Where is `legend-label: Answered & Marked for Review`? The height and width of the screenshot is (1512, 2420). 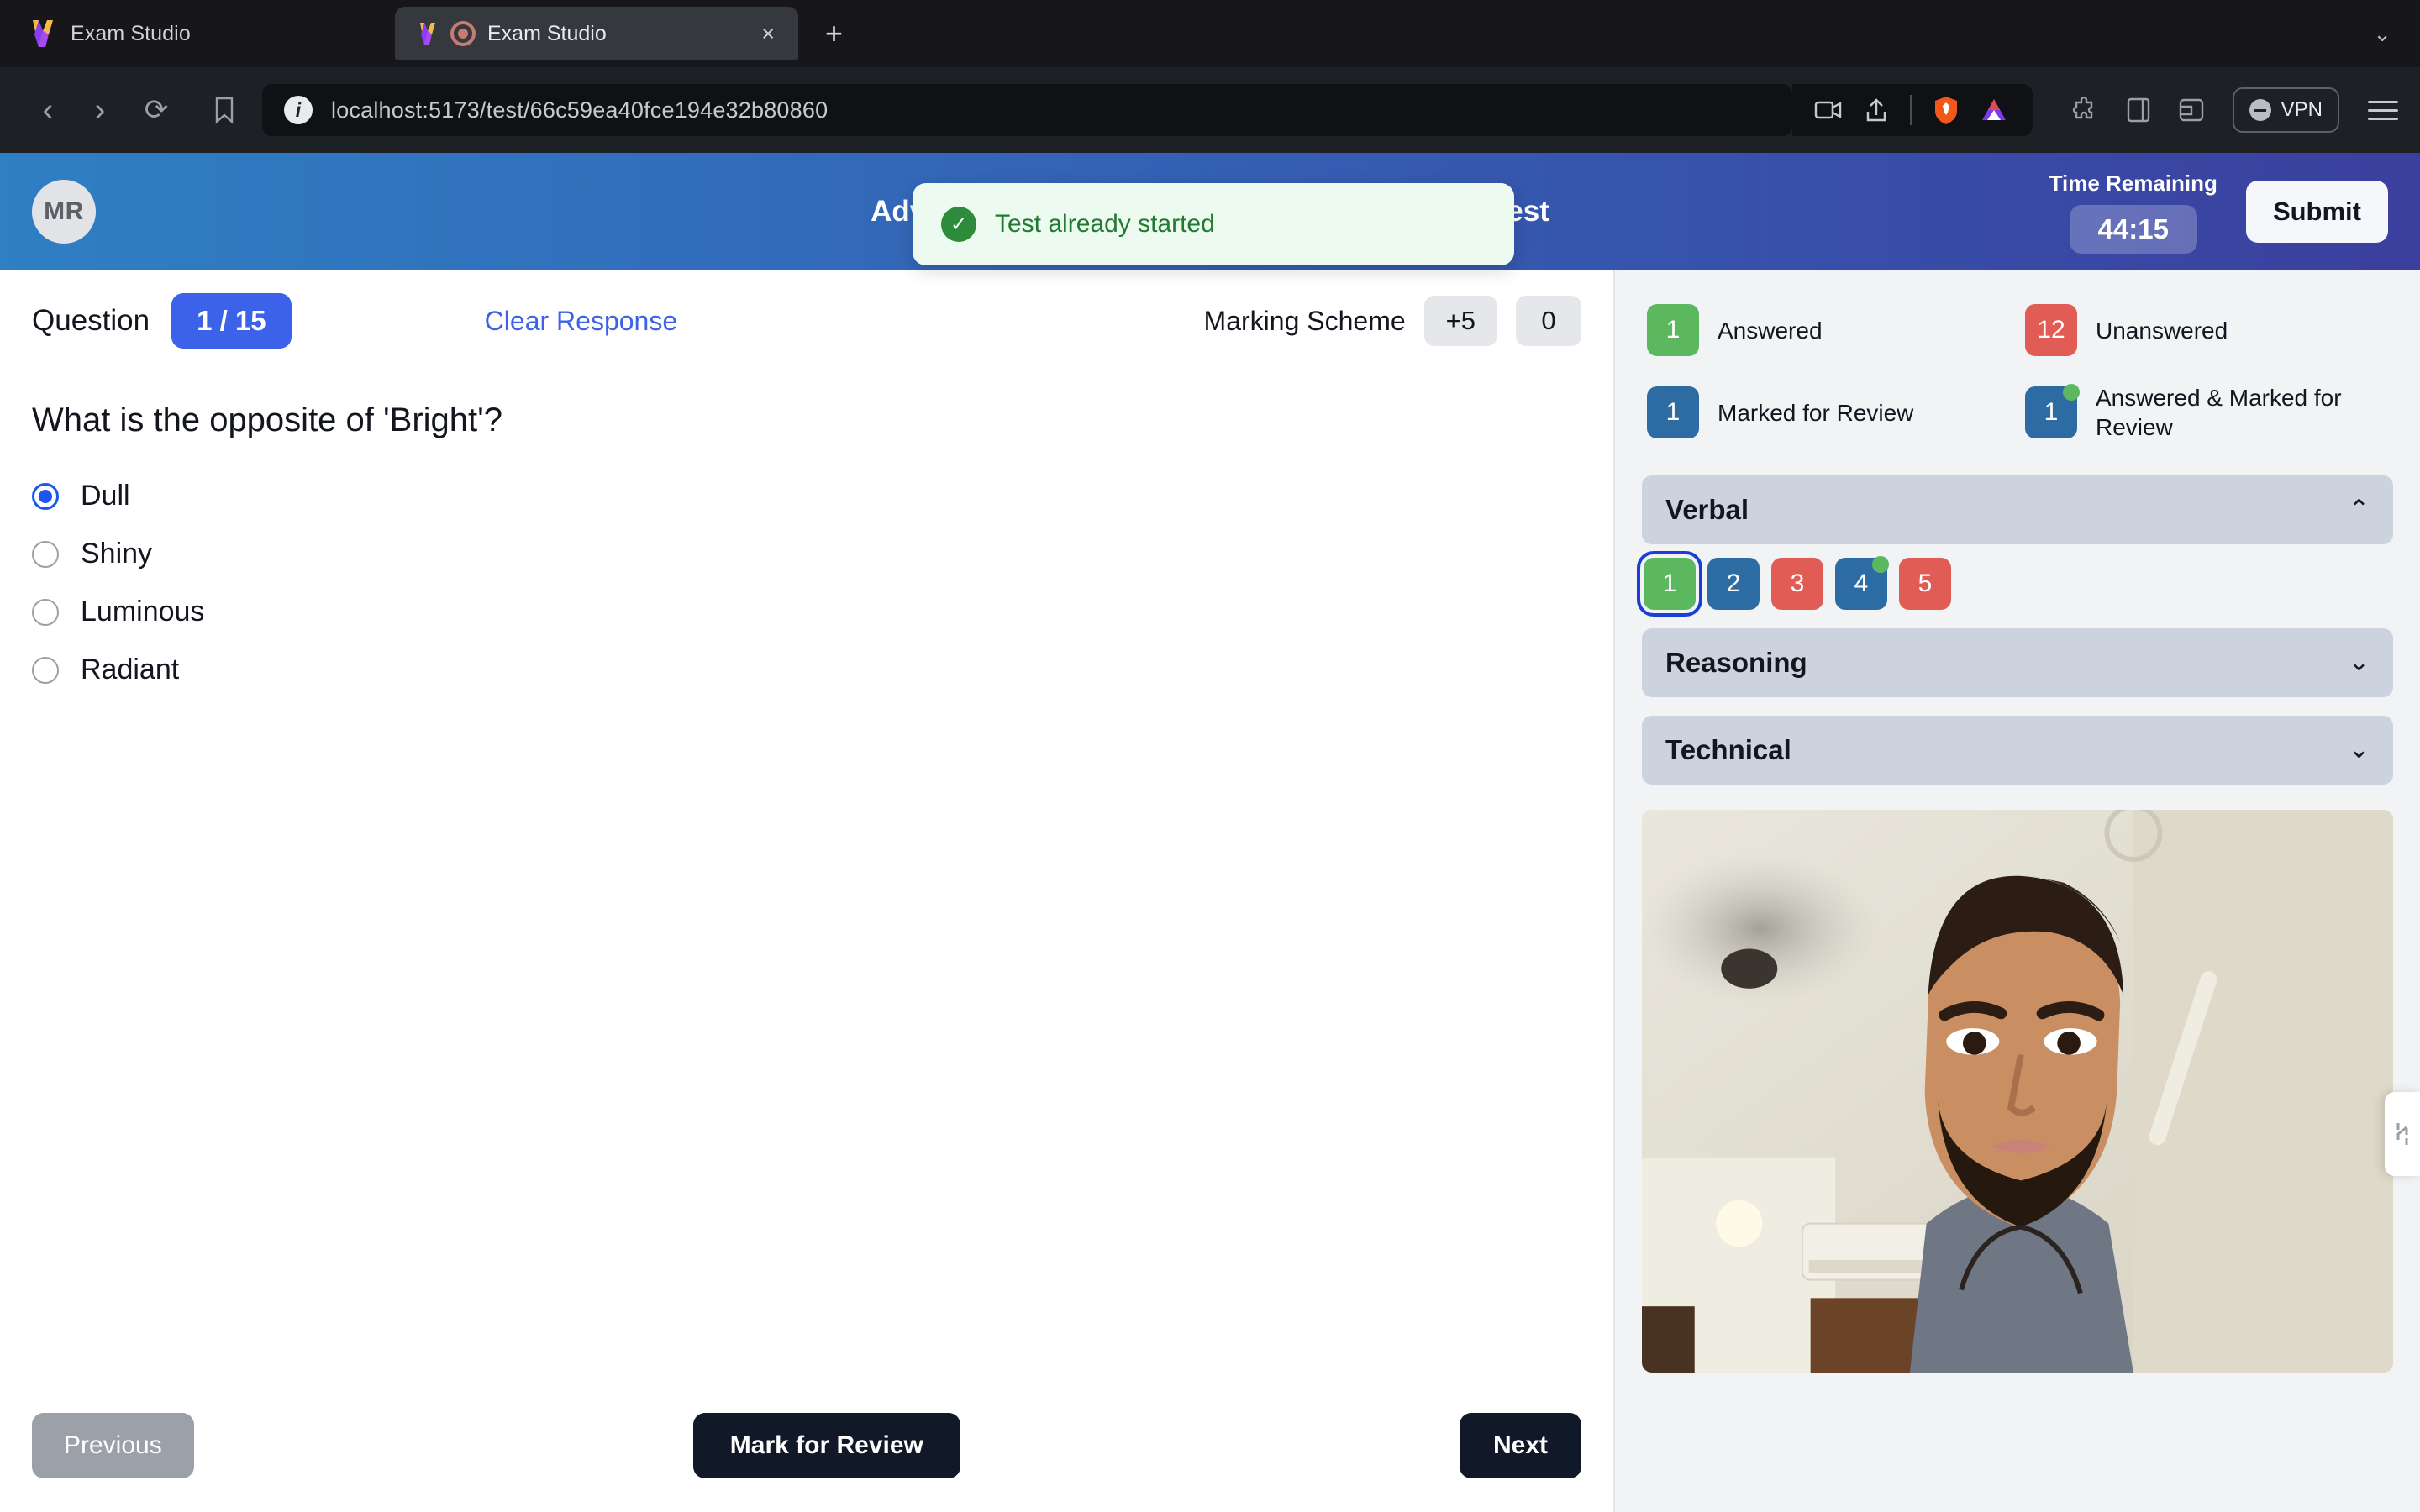 legend-label: Answered & Marked for Review is located at coordinates (2219, 412).